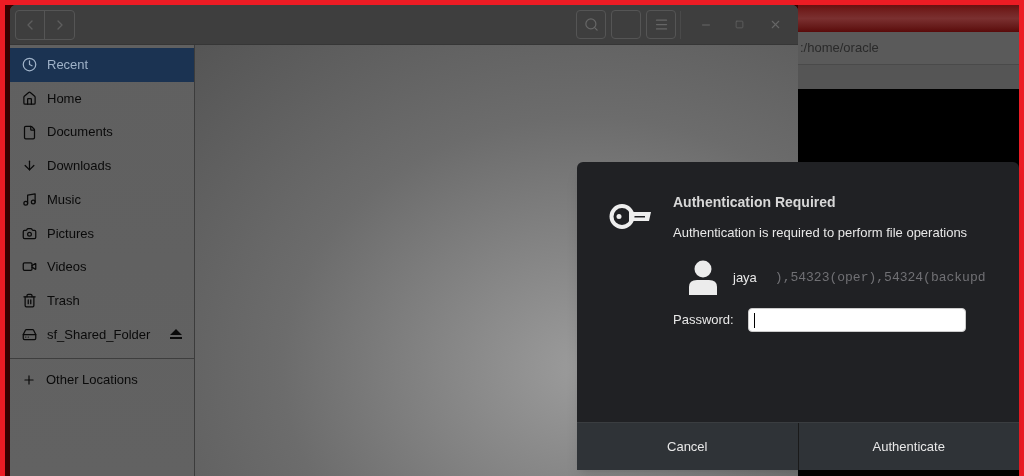 The width and height of the screenshot is (1024, 476). What do you see at coordinates (102, 166) in the screenshot?
I see `sidebar-item: Downloads` at bounding box center [102, 166].